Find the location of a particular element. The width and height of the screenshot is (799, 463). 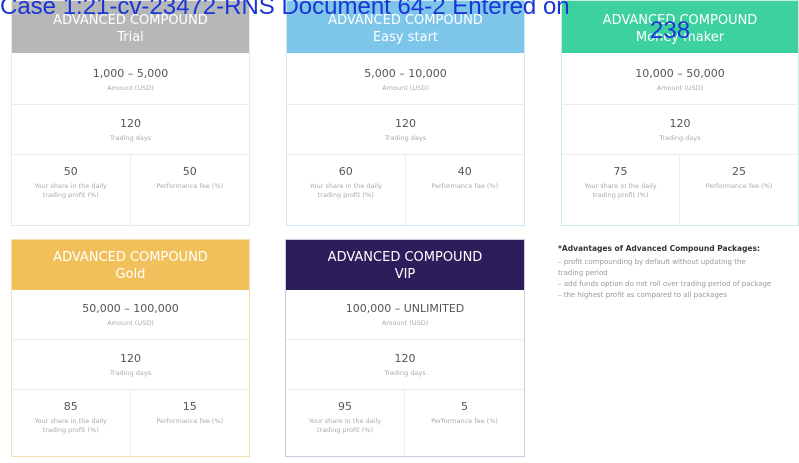

share-value: 60 is located at coordinates (345, 171).